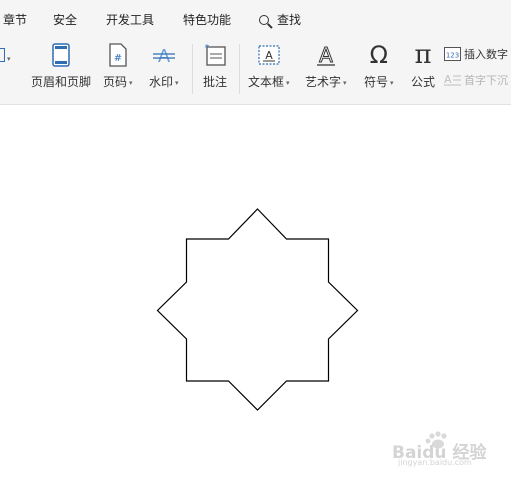  What do you see at coordinates (2, 55) in the screenshot?
I see `page-fragment-icon` at bounding box center [2, 55].